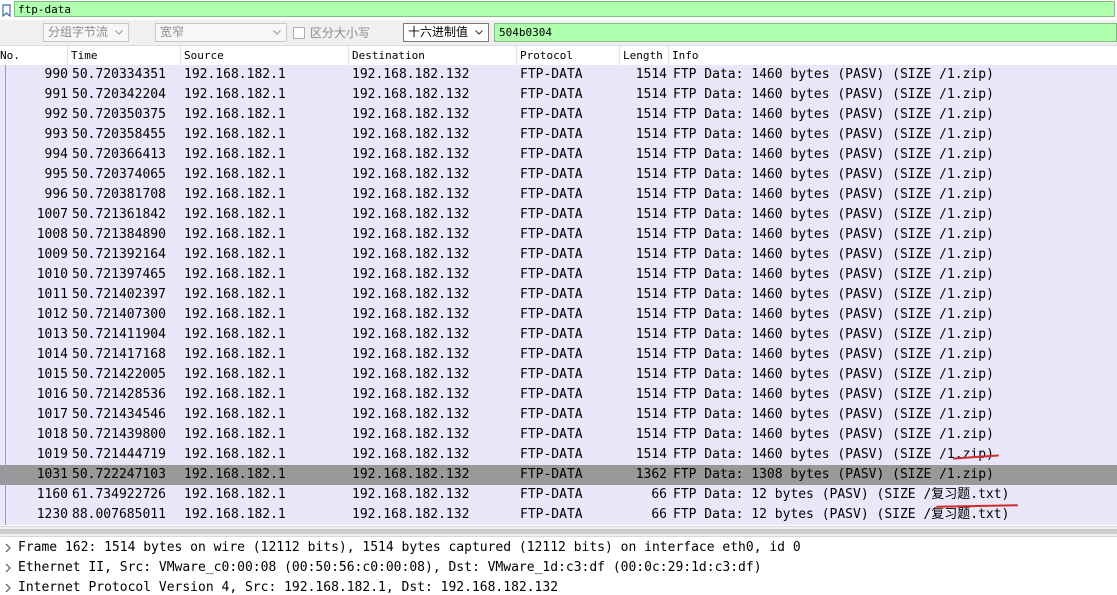 Image resolution: width=1117 pixels, height=595 pixels. I want to click on packet-list-horizontal-scrollbar, so click(558, 531).